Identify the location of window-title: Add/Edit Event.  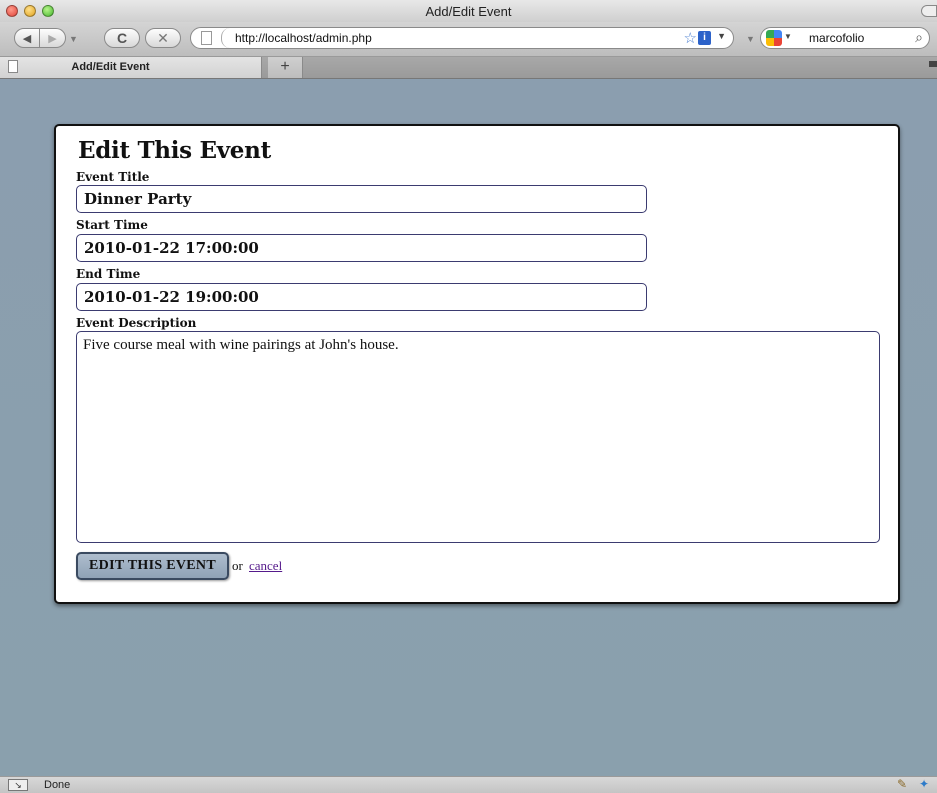
(468, 11).